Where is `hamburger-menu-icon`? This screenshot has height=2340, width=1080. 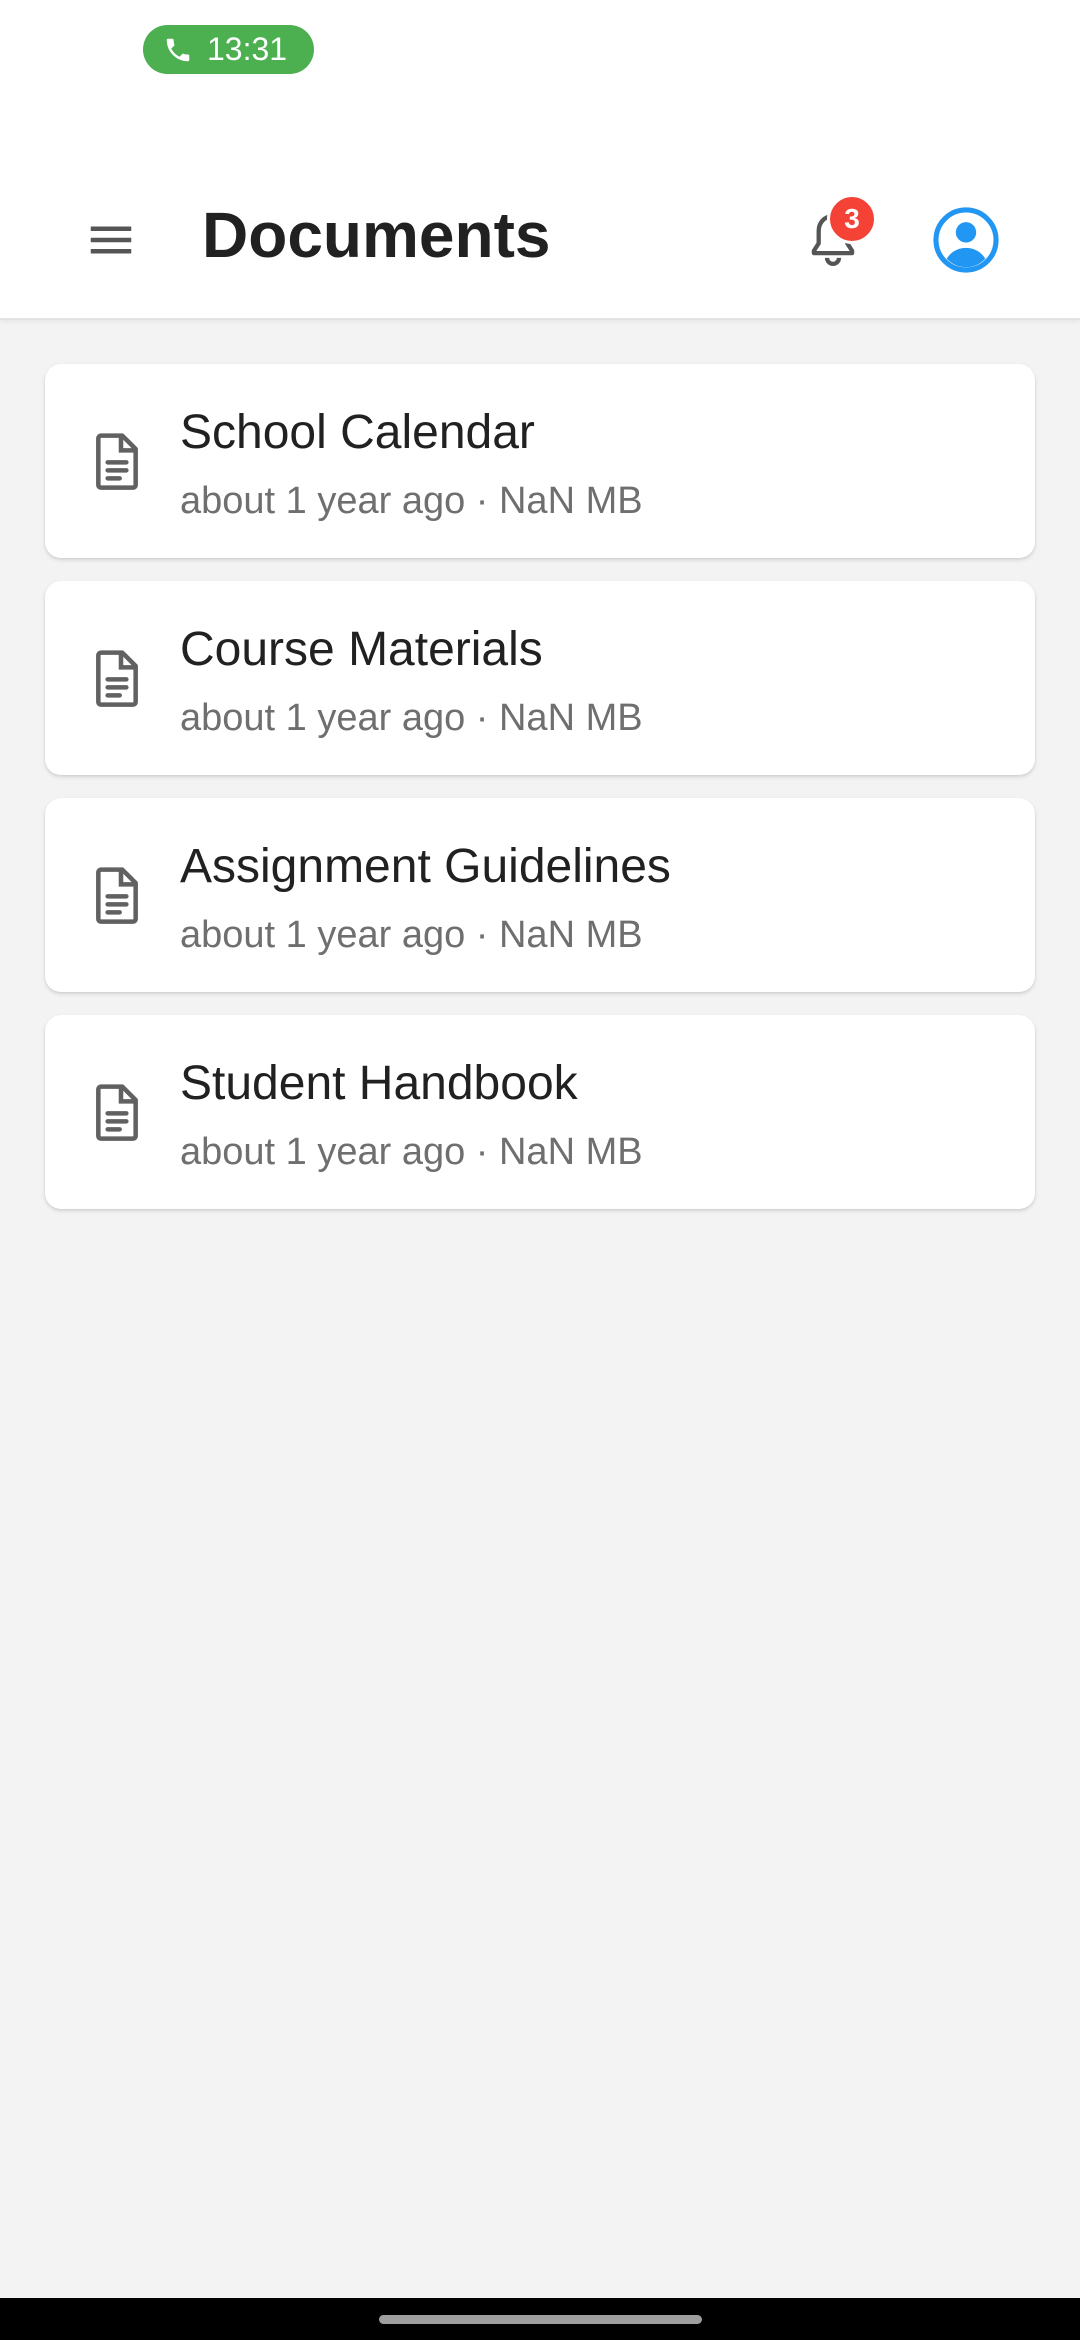 hamburger-menu-icon is located at coordinates (111, 240).